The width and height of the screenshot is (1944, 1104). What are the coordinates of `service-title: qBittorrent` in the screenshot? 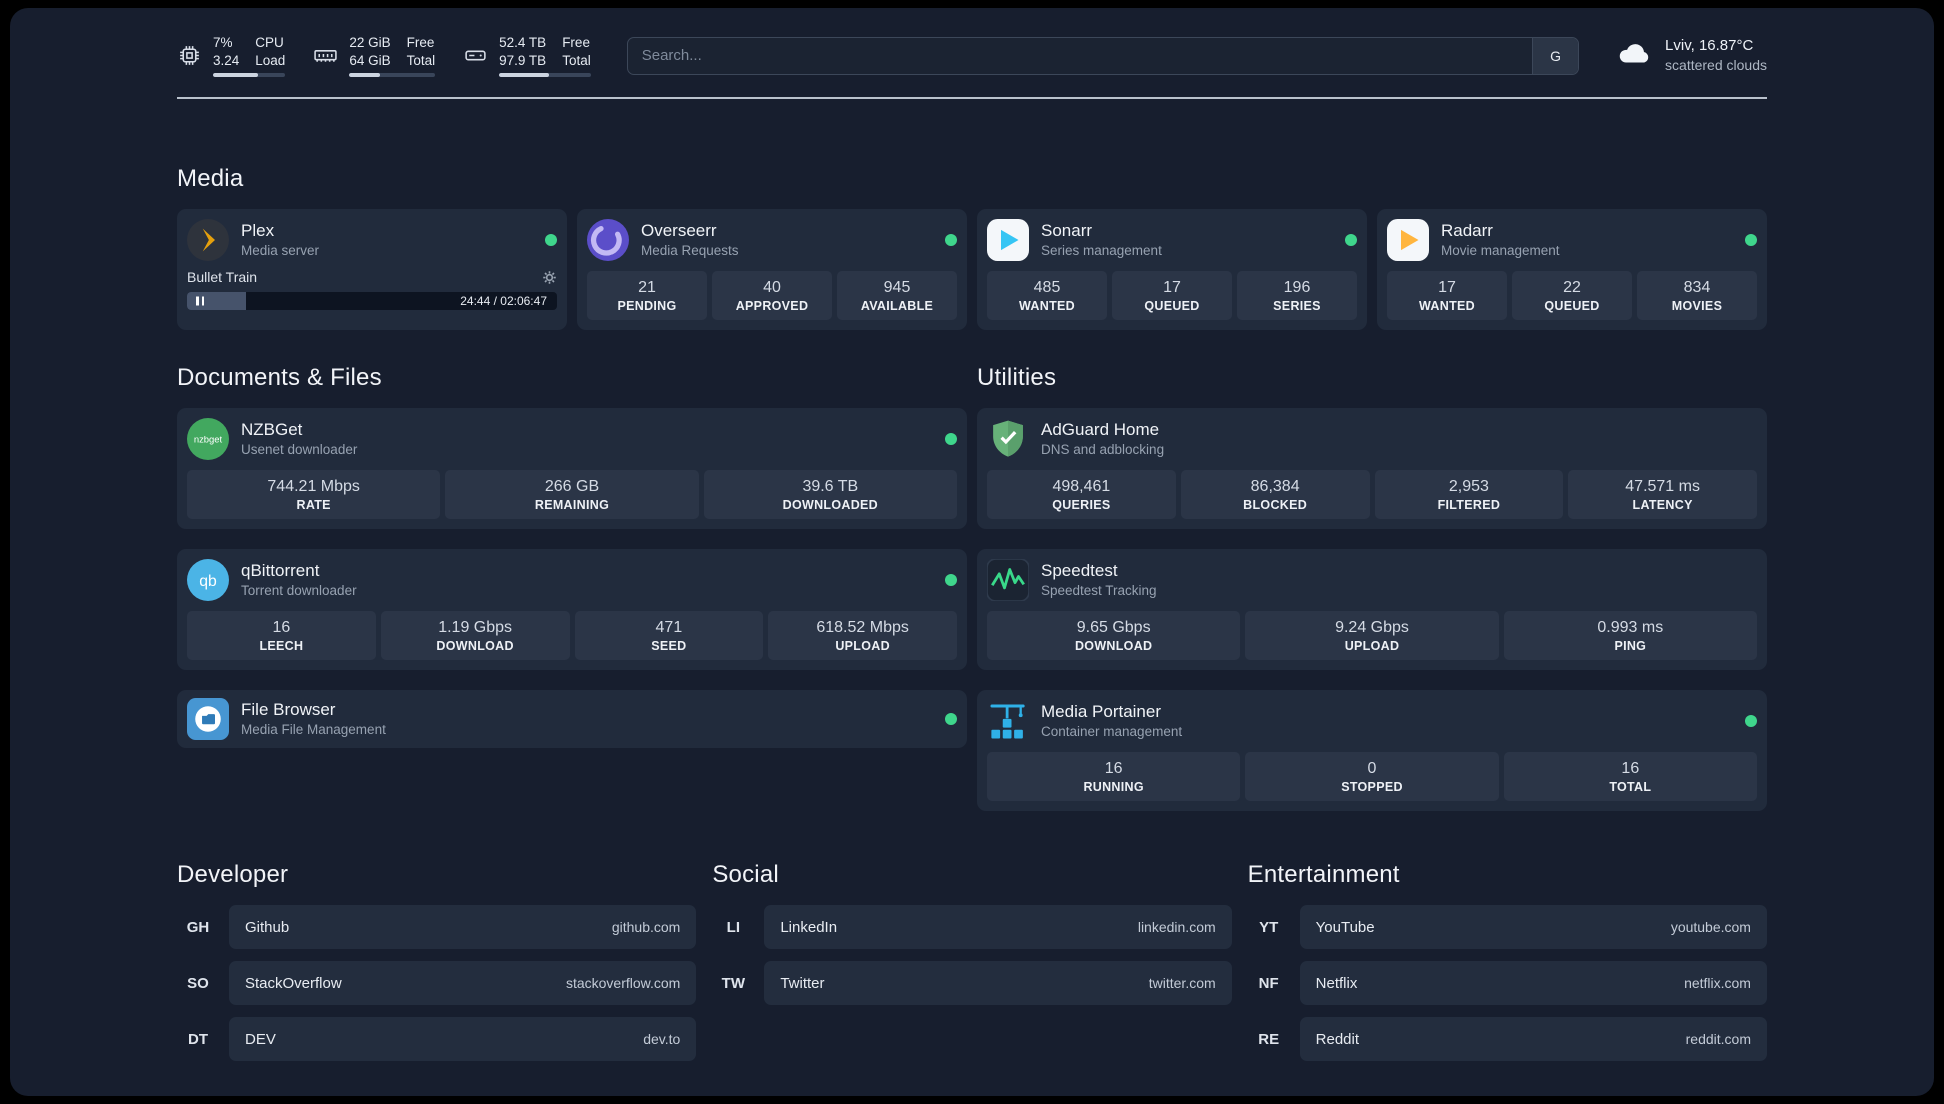 It's located at (280, 571).